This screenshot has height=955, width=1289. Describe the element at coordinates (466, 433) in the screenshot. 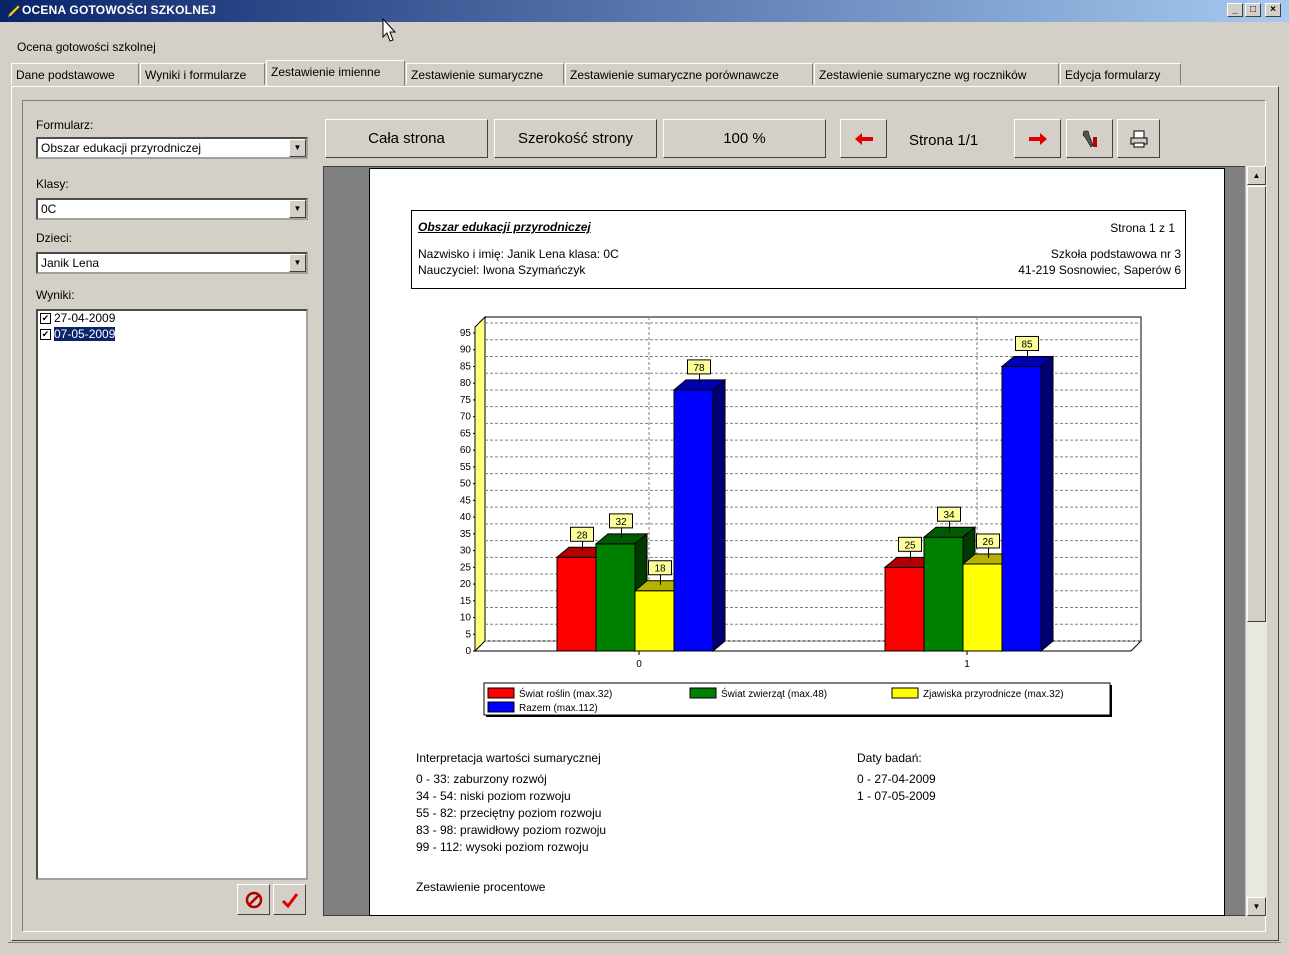

I see `y-tick-label: 65` at that location.